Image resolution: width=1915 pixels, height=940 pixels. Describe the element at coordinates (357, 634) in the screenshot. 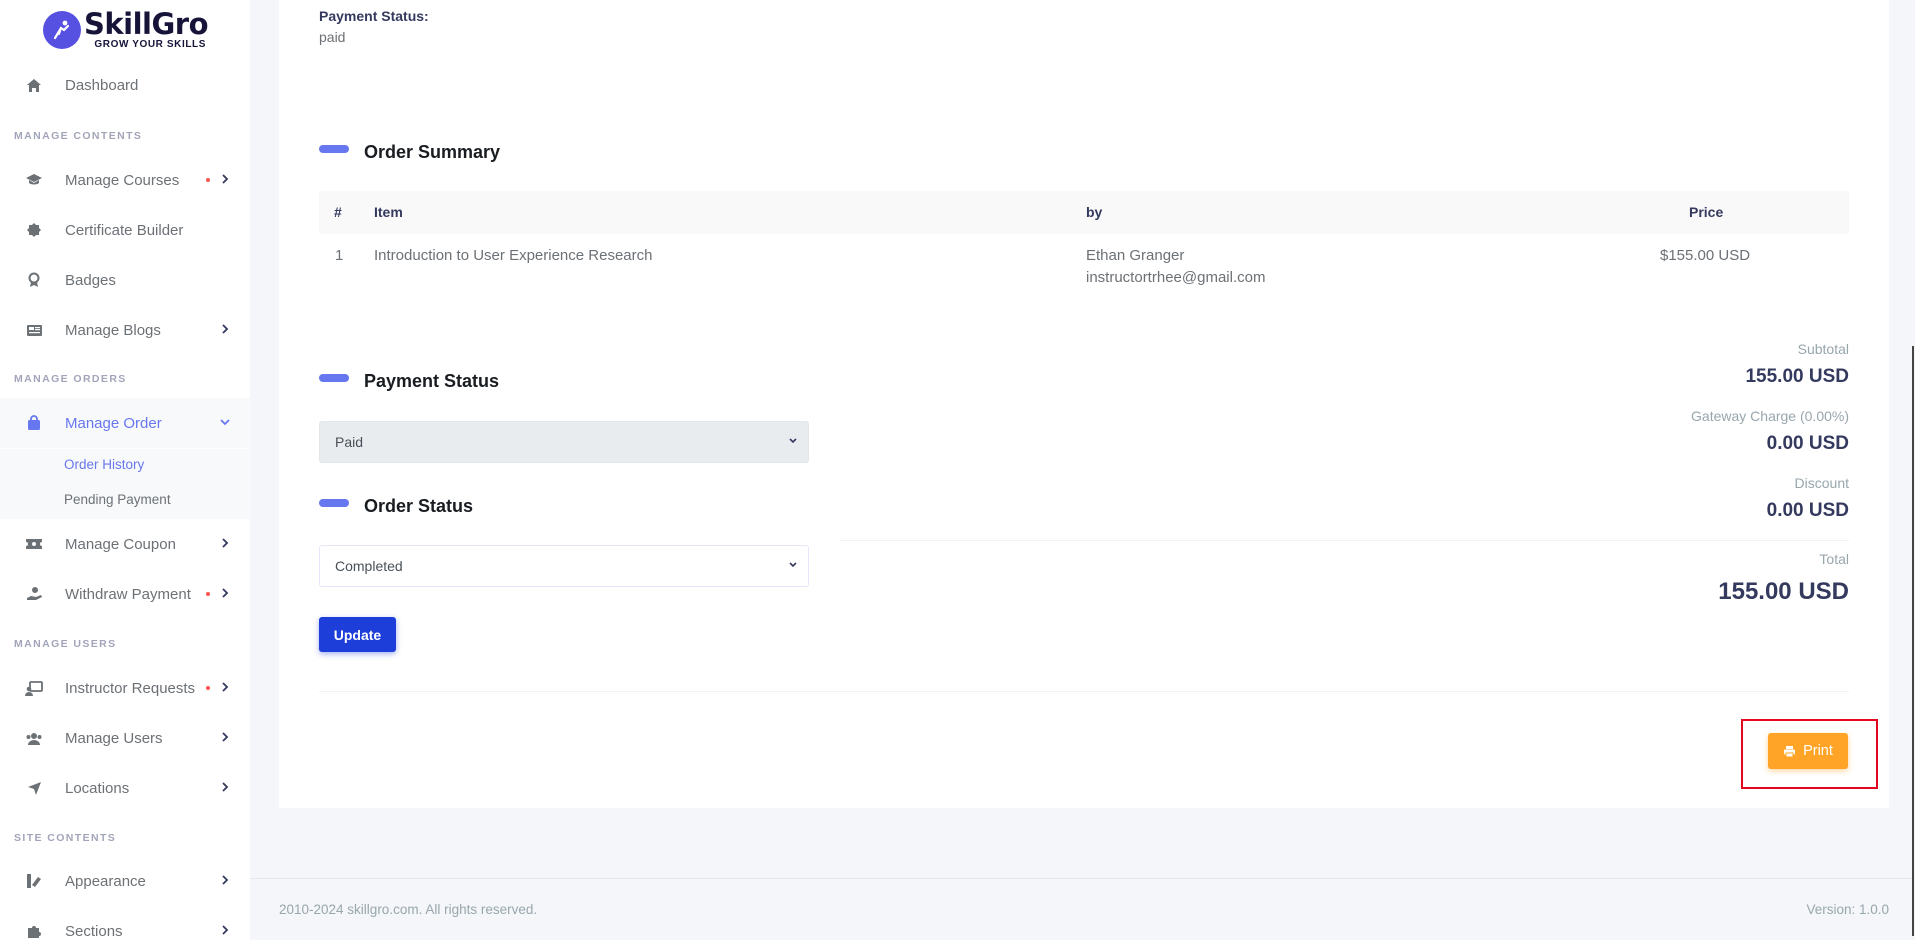

I see `update-button: Update` at that location.